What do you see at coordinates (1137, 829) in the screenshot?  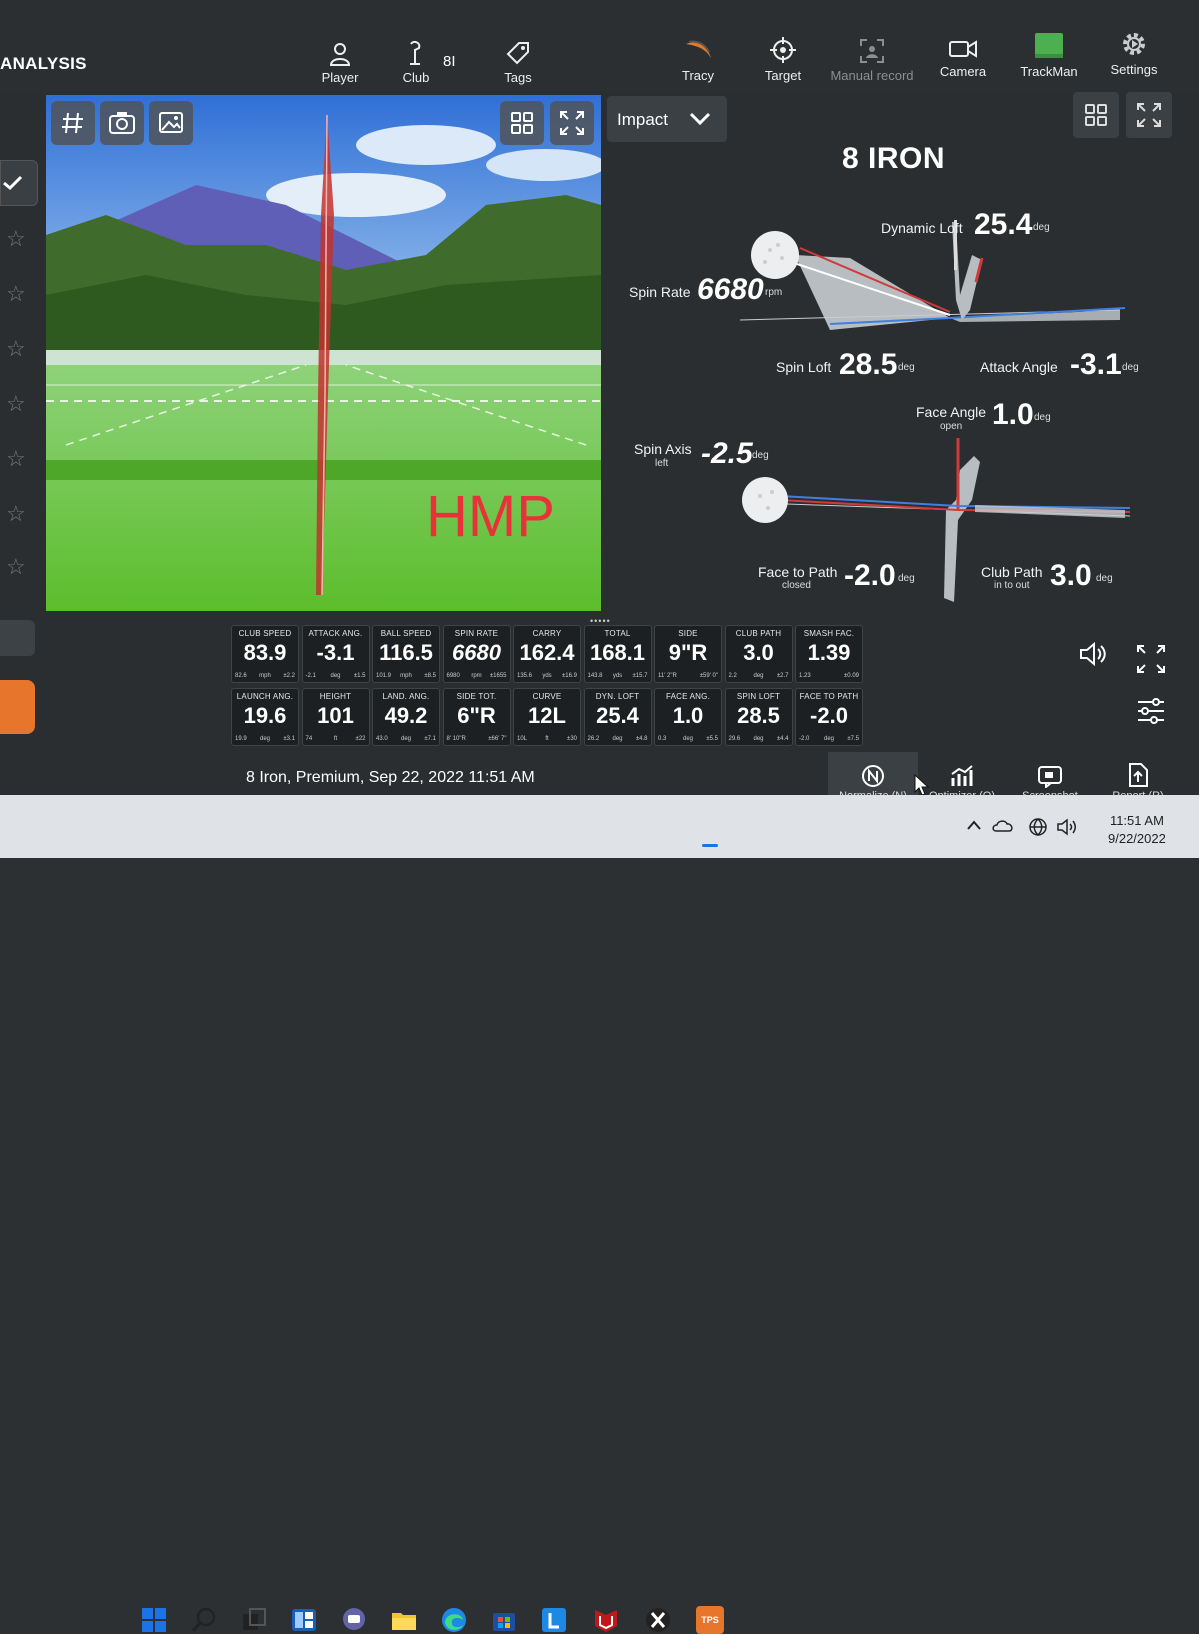 I see `taskbar-clock: 11:51 AM 9/22/2022` at bounding box center [1137, 829].